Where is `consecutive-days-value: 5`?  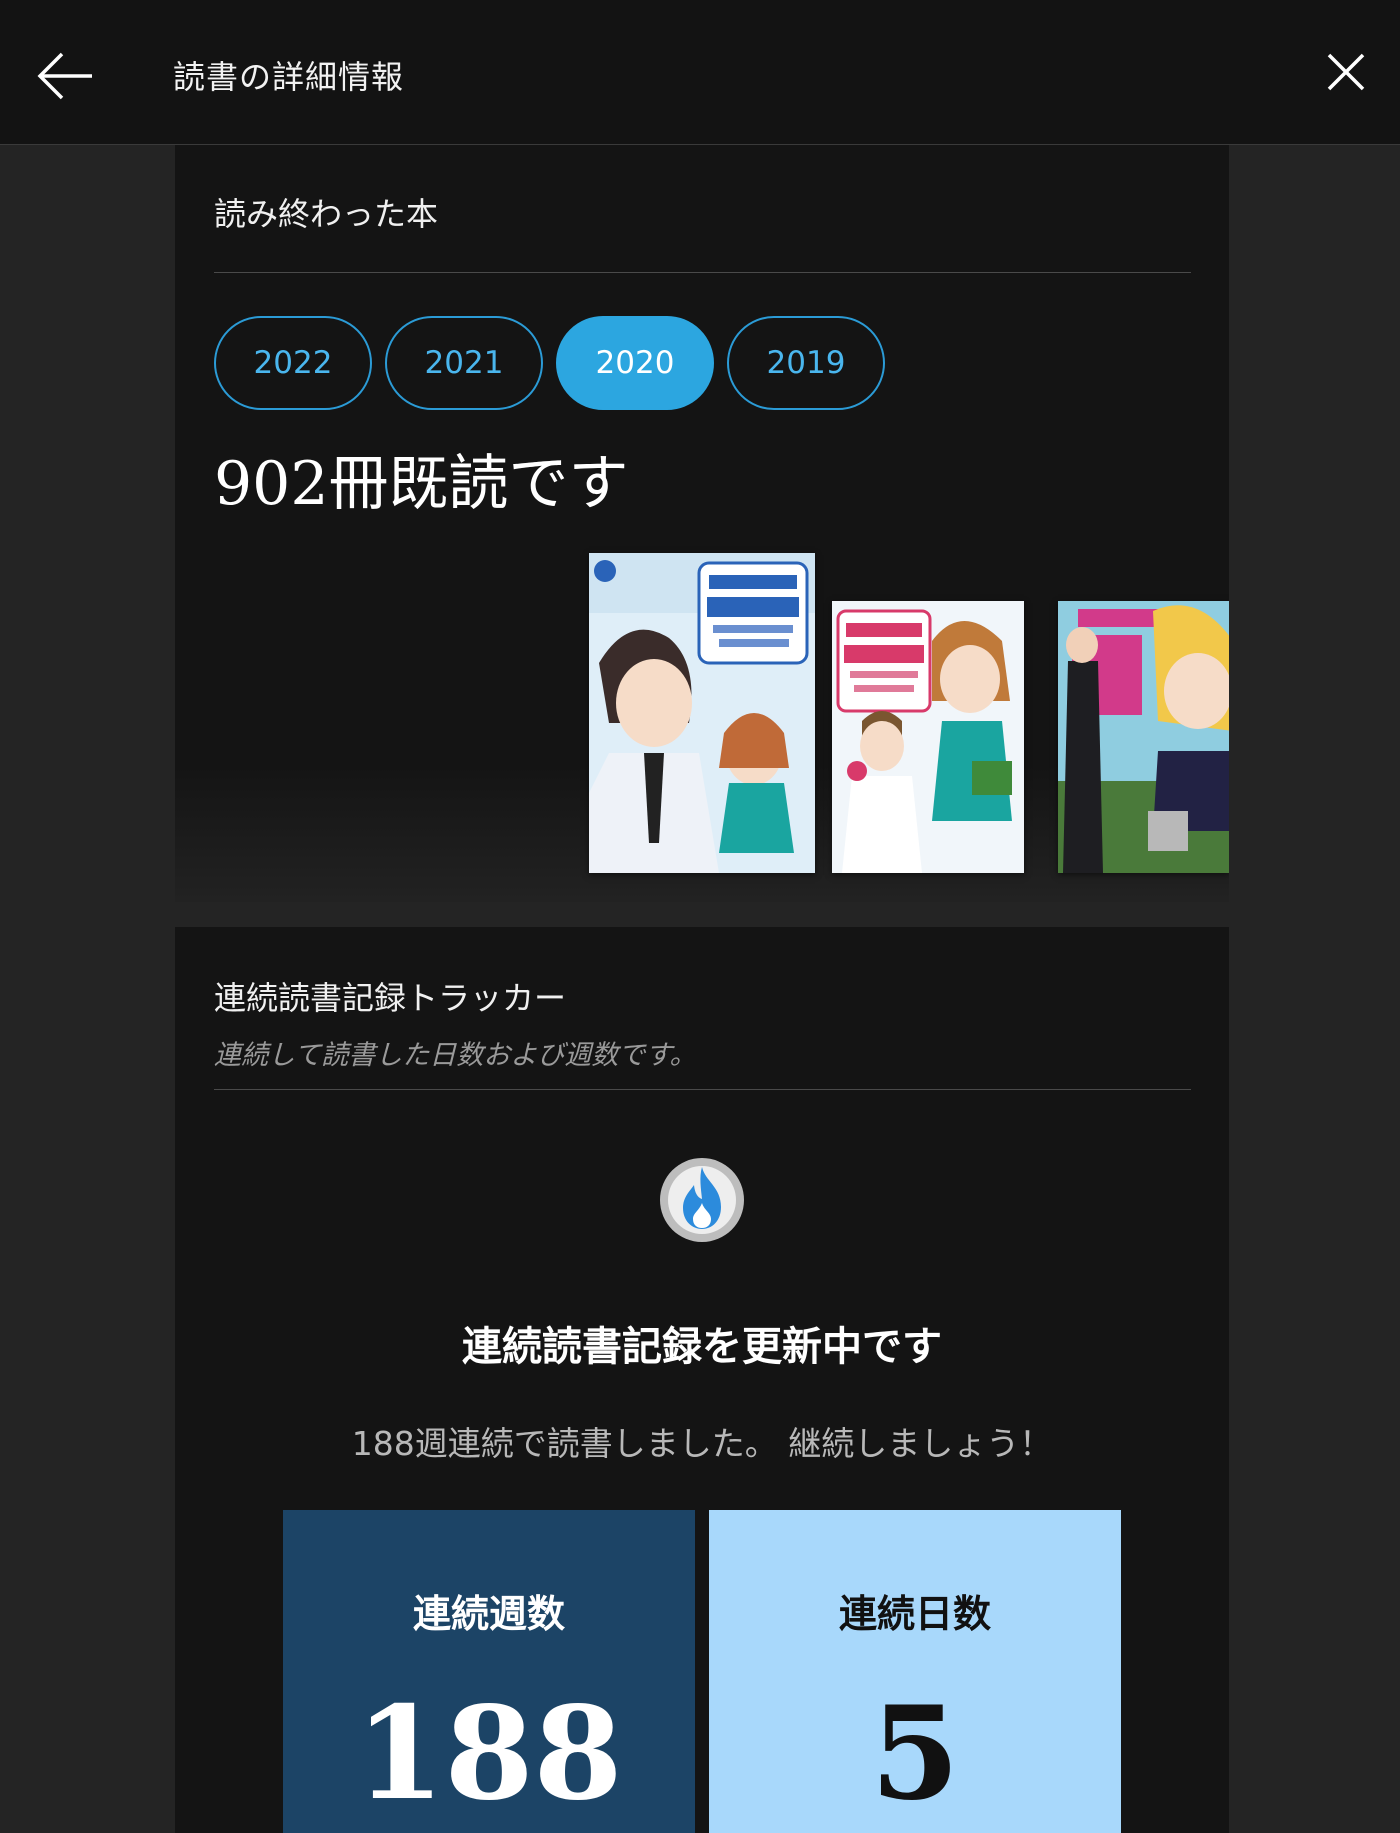
consecutive-days-value: 5 is located at coordinates (915, 1754).